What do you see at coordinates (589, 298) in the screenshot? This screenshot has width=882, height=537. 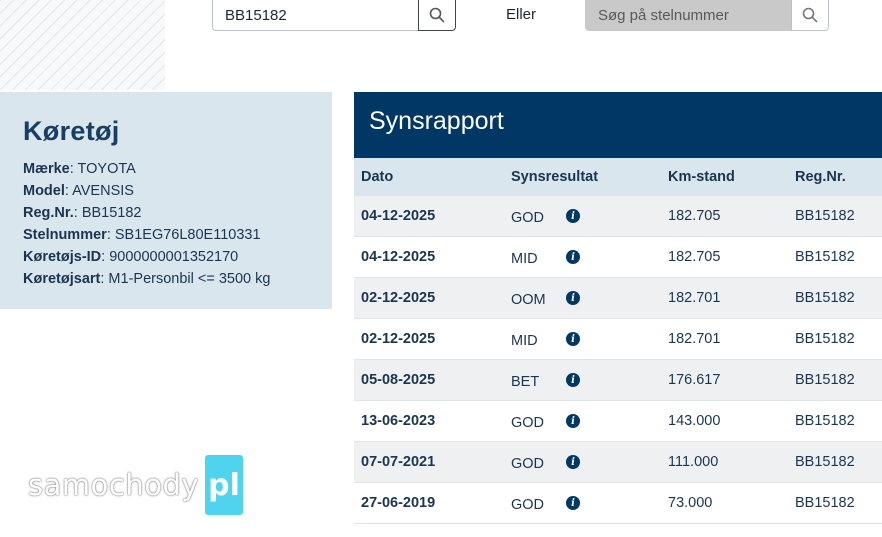 I see `row-result: OOM i` at bounding box center [589, 298].